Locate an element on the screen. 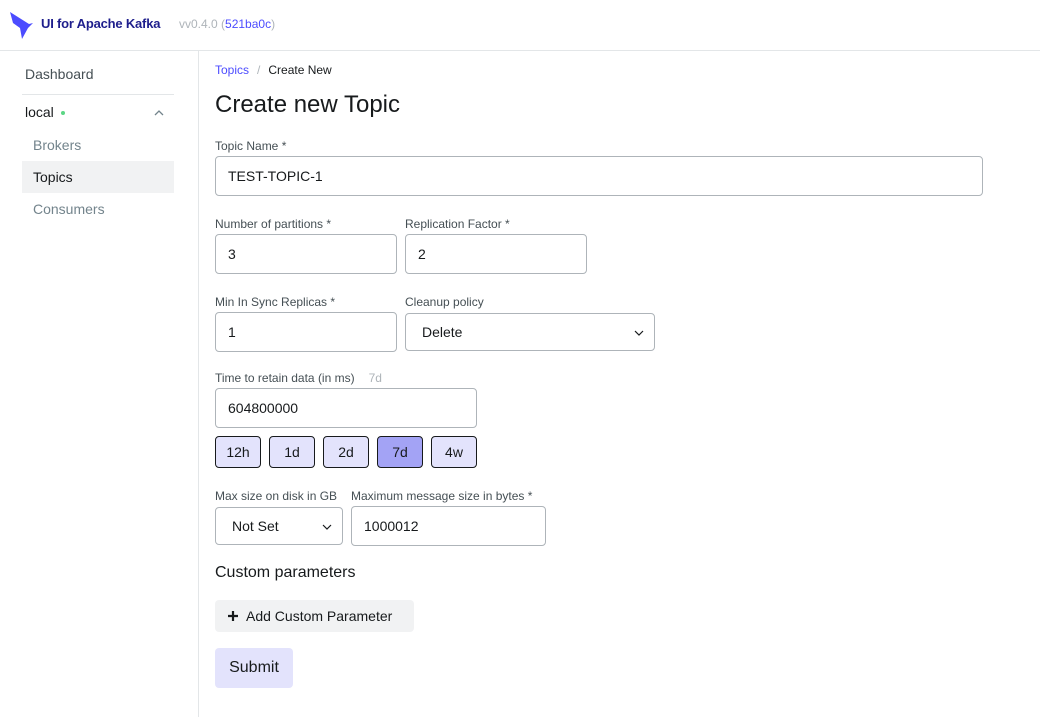 The height and width of the screenshot is (717, 1040). replication-input: 2 is located at coordinates (496, 254).